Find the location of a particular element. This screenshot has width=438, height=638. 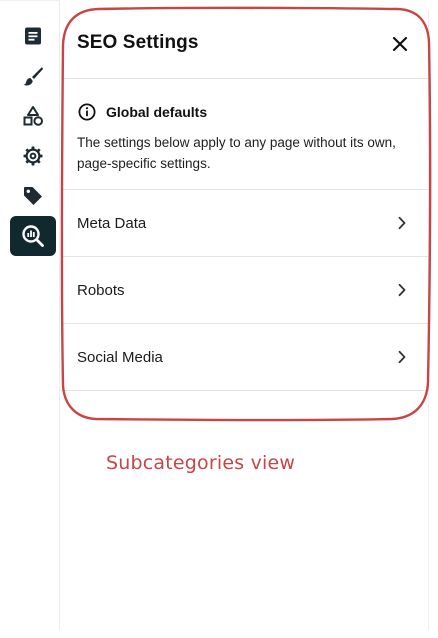

menu-item-robots: Robots is located at coordinates (245, 290).